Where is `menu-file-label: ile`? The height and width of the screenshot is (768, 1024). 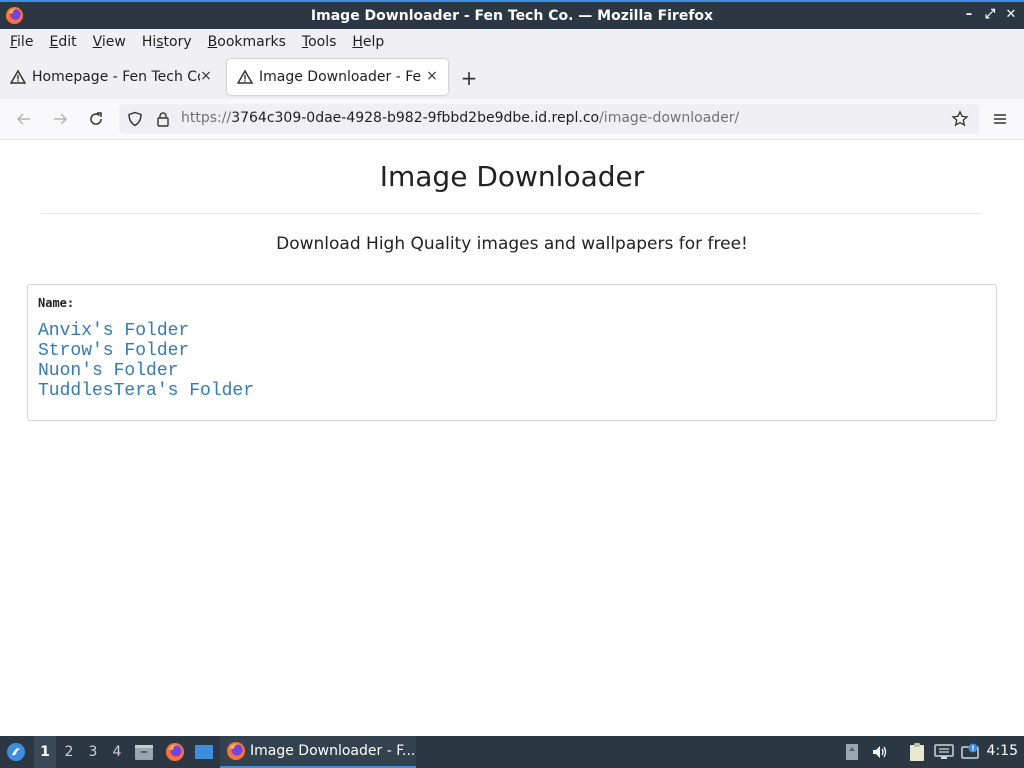 menu-file-label: ile is located at coordinates (25, 41).